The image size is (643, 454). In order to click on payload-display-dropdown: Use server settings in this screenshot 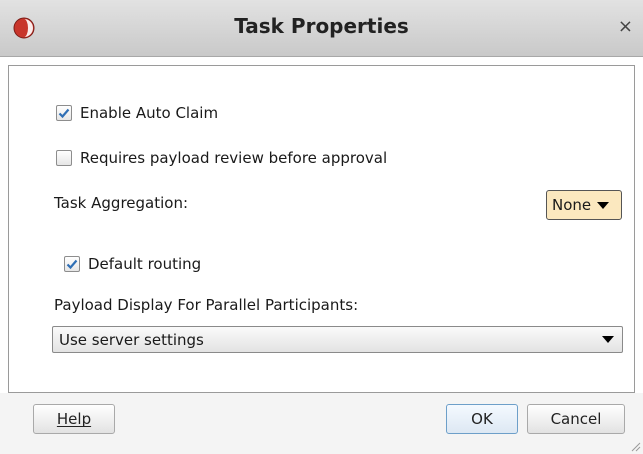, I will do `click(337, 339)`.